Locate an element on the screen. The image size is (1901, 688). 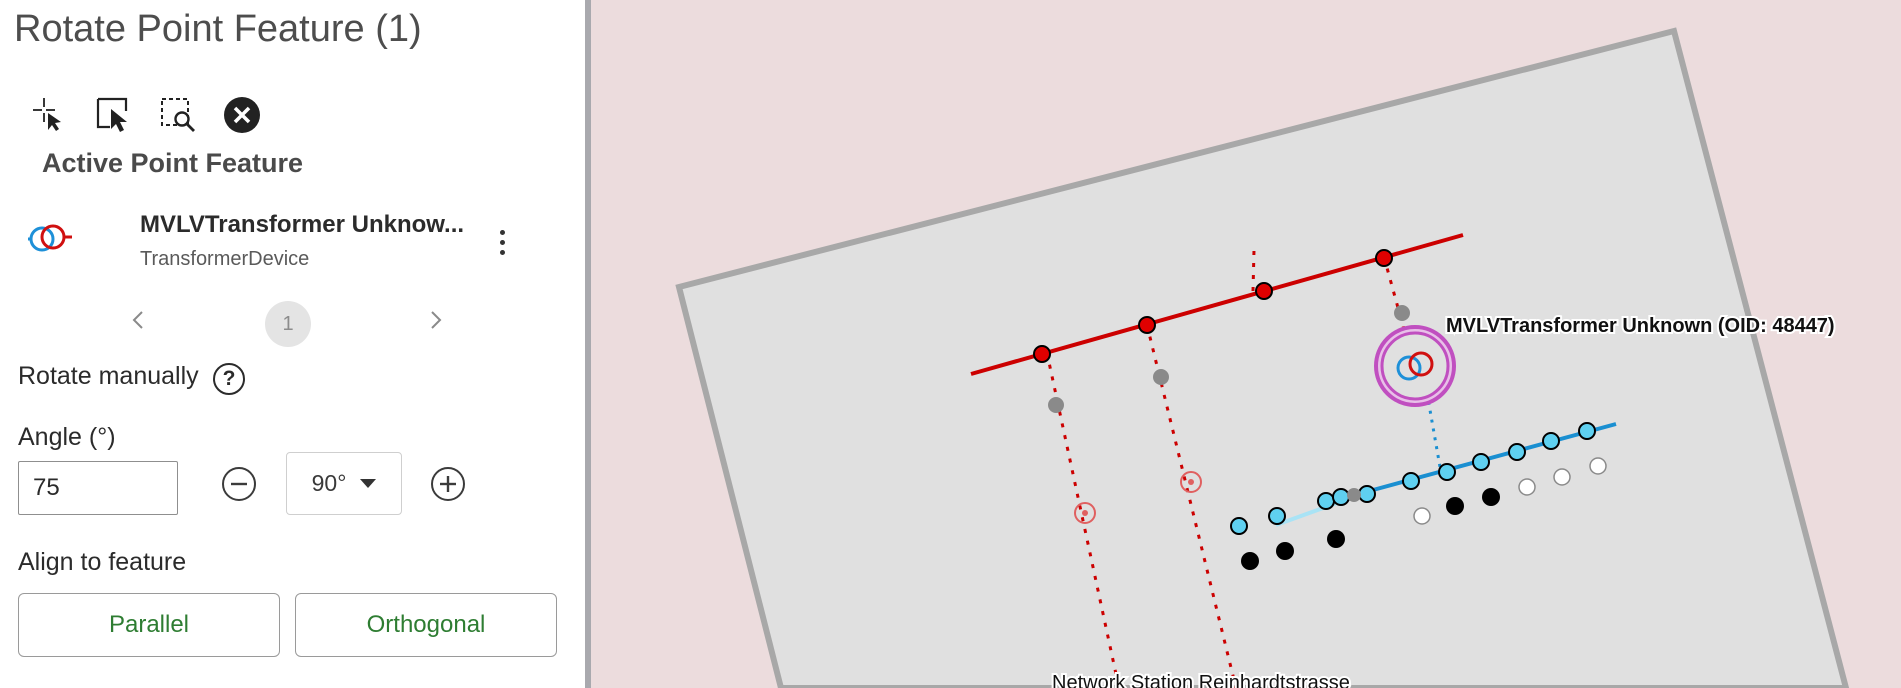
more-options-icon is located at coordinates (502, 242).